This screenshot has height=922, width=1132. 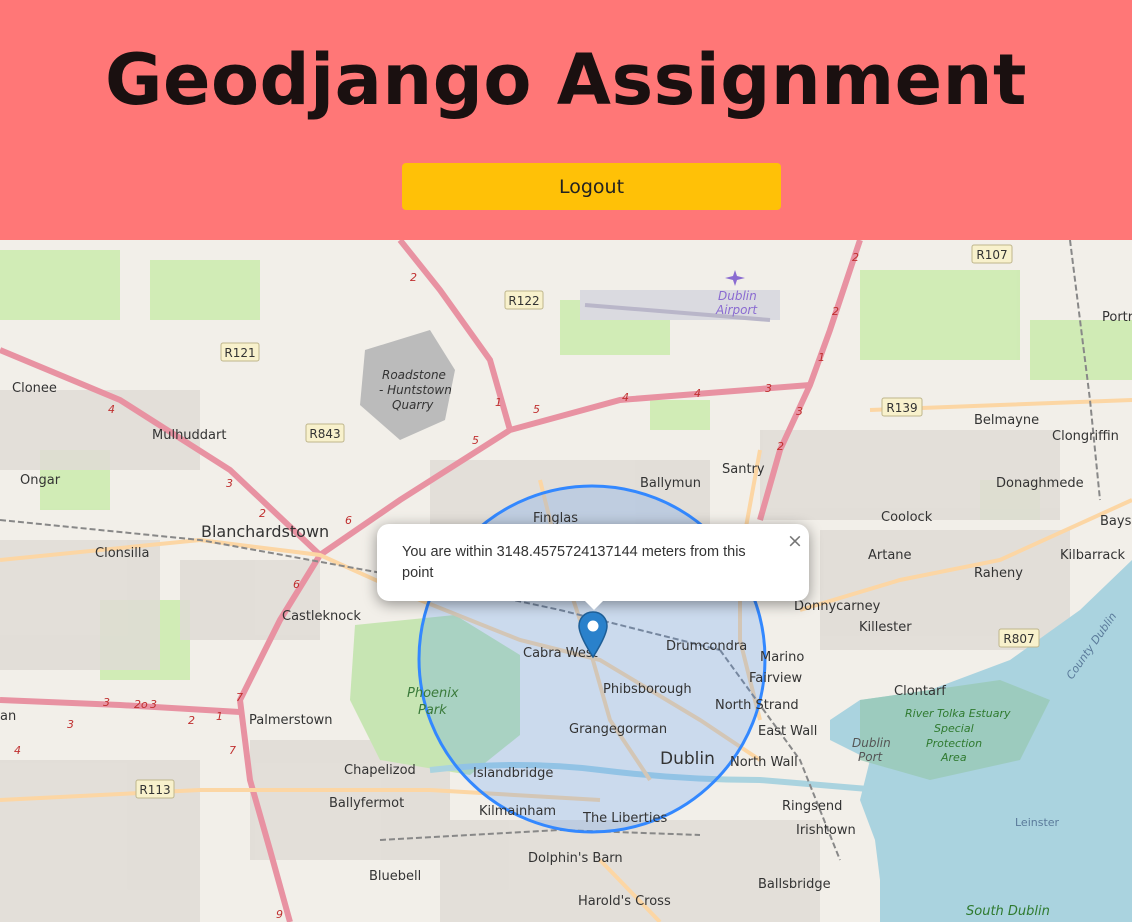 I want to click on place-label: Islandbridge, so click(x=513, y=773).